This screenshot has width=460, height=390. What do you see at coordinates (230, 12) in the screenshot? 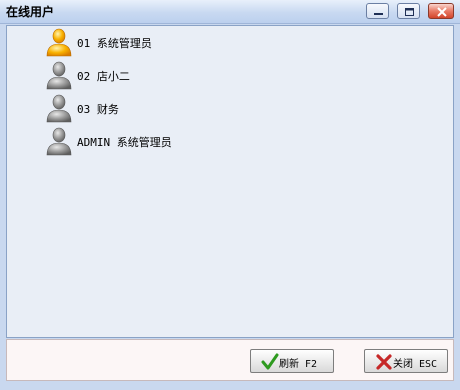
I see `title-bar: 在线用户` at bounding box center [230, 12].